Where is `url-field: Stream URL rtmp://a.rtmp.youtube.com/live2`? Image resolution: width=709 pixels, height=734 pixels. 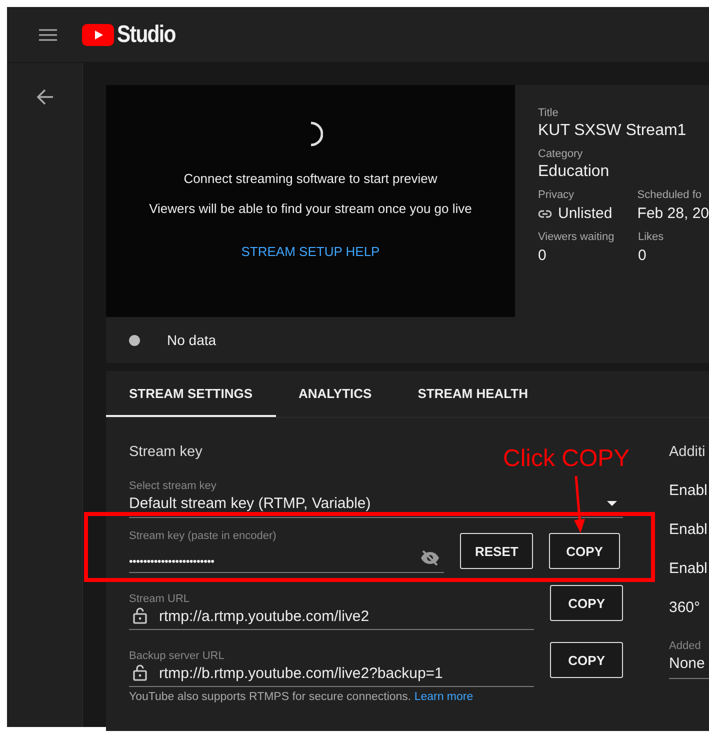
url-field: Stream URL rtmp://a.rtmp.youtube.com/live2 is located at coordinates (331, 611).